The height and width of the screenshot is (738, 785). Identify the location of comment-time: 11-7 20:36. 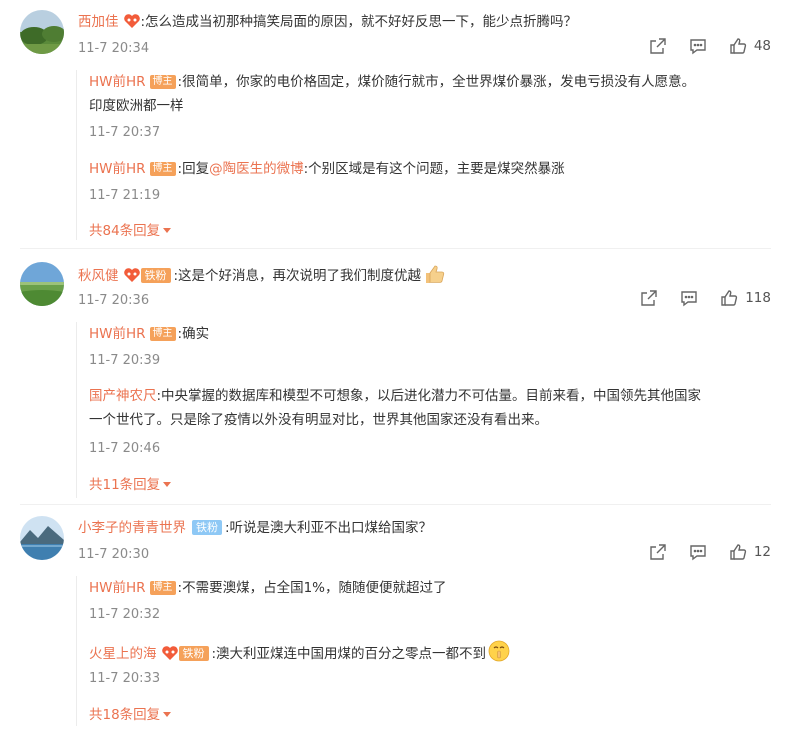
(114, 300).